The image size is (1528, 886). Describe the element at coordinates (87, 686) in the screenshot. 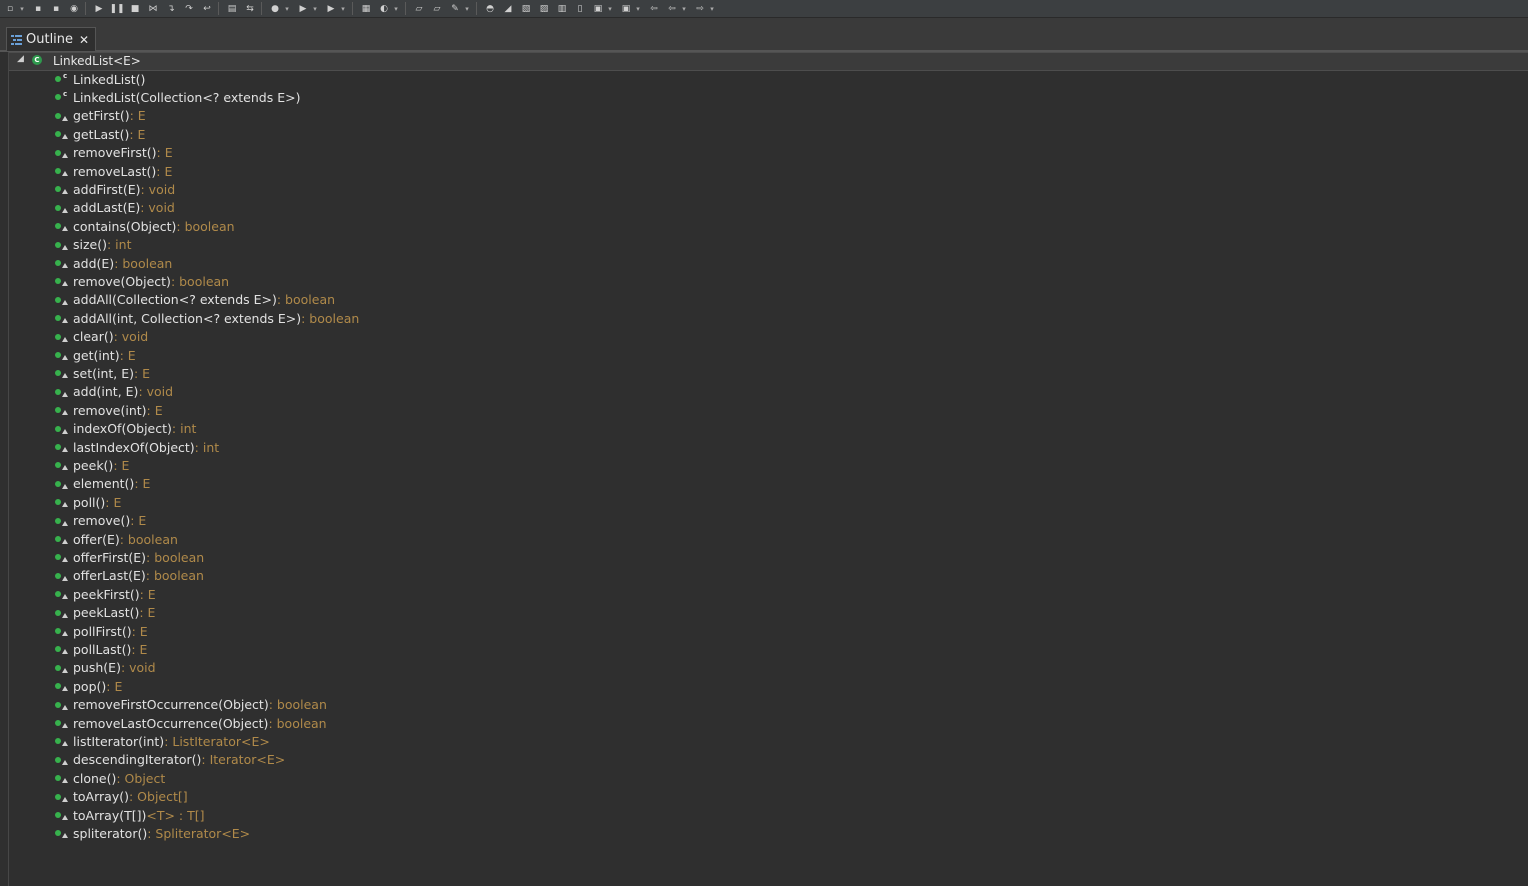

I see `outline-method-item: pop() : E` at that location.